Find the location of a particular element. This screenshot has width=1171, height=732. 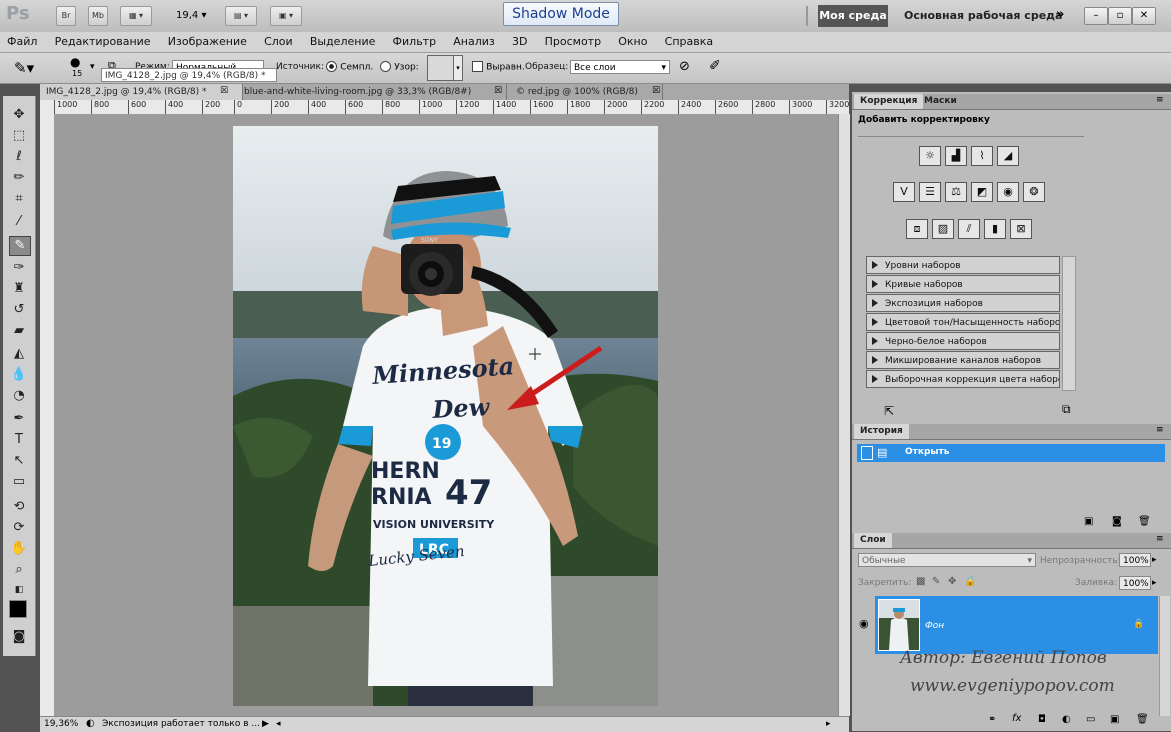

history-brush-tool-icon: ↺ is located at coordinates (19, 310).